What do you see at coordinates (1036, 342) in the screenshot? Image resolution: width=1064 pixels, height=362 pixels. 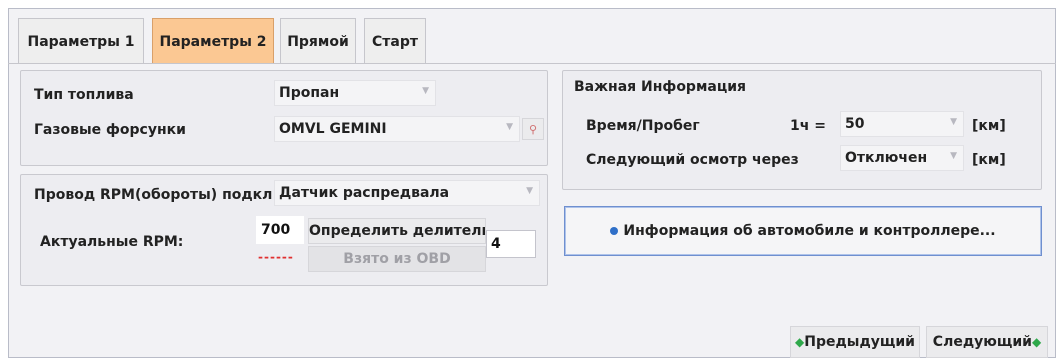 I see `arrow-right-icon: ◆` at bounding box center [1036, 342].